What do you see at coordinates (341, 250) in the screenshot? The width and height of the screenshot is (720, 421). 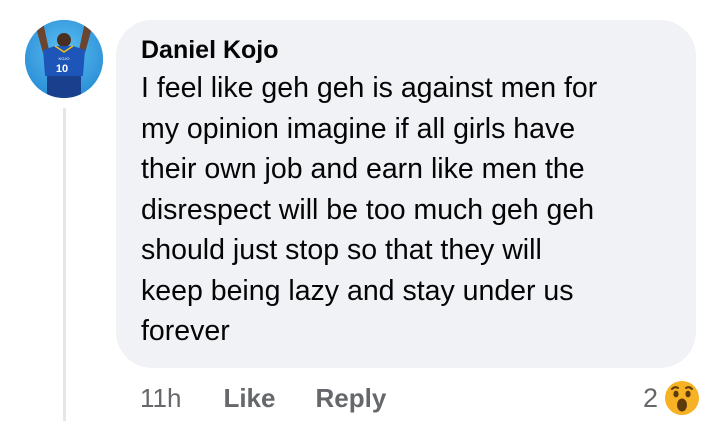 I see `comment-line: should just stop so that they will` at bounding box center [341, 250].